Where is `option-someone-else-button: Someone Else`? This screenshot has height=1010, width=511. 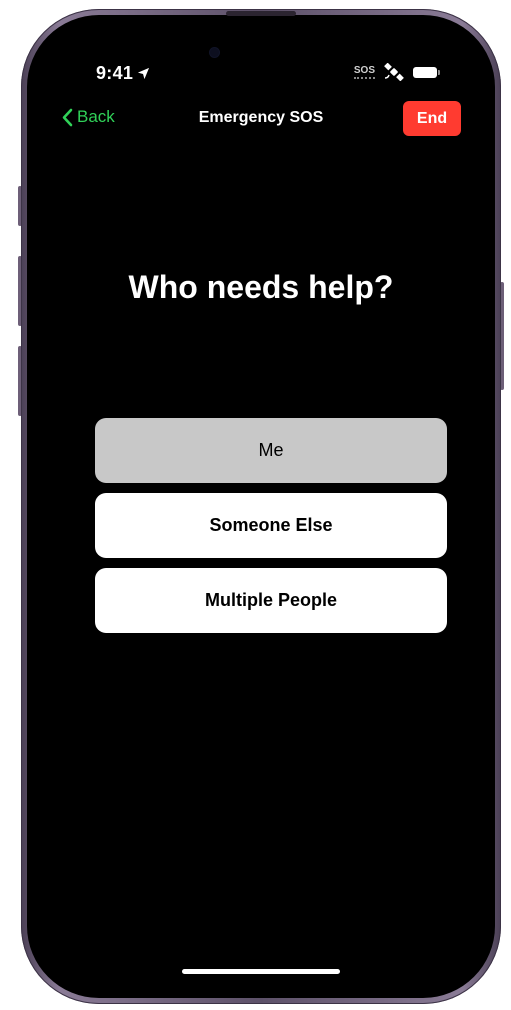 option-someone-else-button: Someone Else is located at coordinates (271, 525).